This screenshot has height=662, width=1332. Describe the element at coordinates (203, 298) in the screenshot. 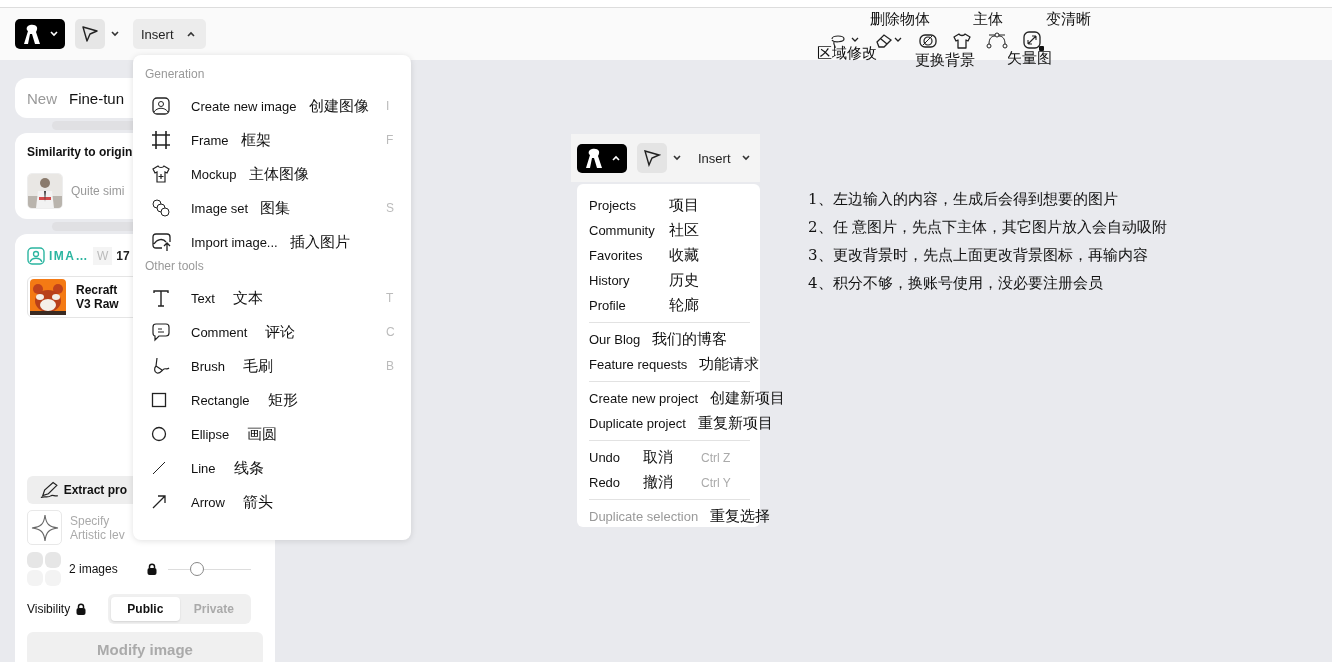

I see `menu-item-label: Text` at that location.